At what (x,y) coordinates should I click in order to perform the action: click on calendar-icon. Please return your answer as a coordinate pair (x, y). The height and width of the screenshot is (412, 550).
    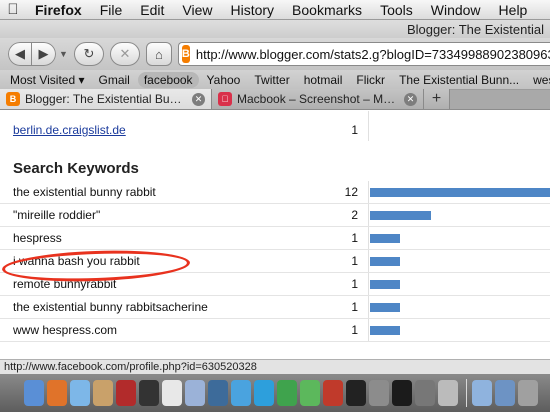
    Looking at the image, I should click on (172, 393).